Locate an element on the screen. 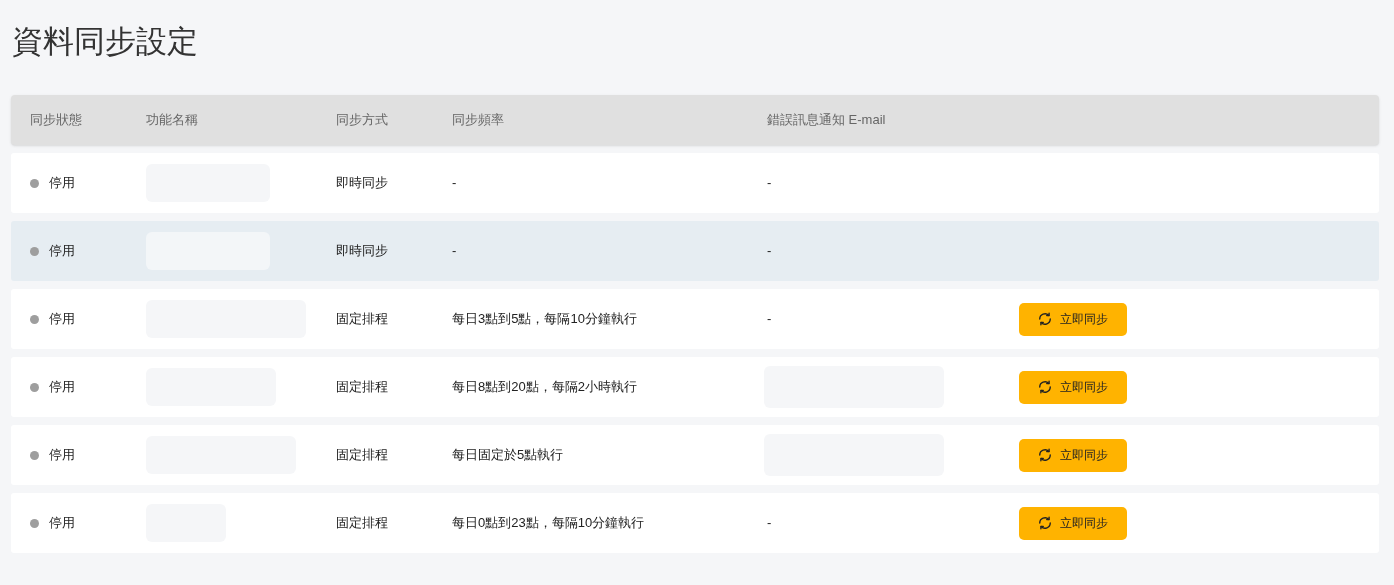  table-row: 停用 固定排程 每日0點到23點，每隔10分鐘執行 - 立即同步 is located at coordinates (695, 523).